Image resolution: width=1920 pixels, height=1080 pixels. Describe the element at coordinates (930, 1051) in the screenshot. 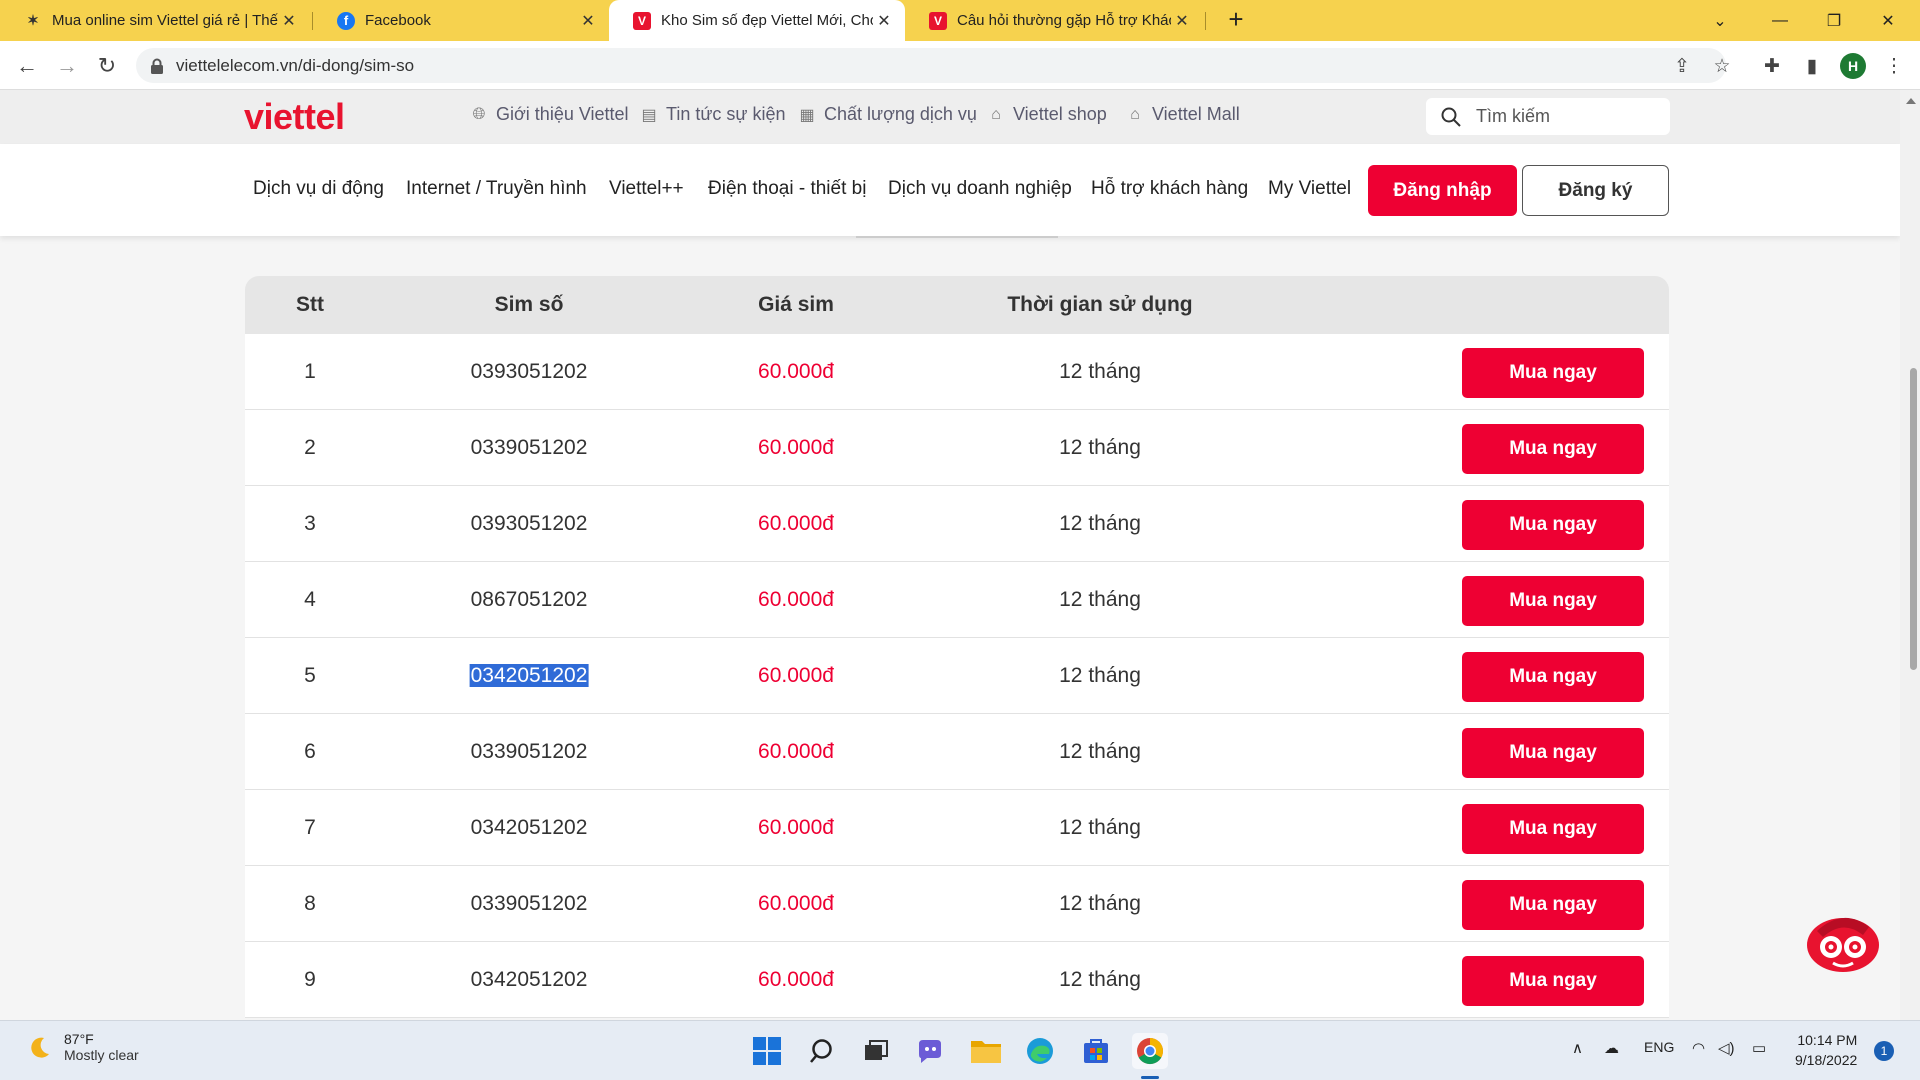

I see `chat-icon` at that location.